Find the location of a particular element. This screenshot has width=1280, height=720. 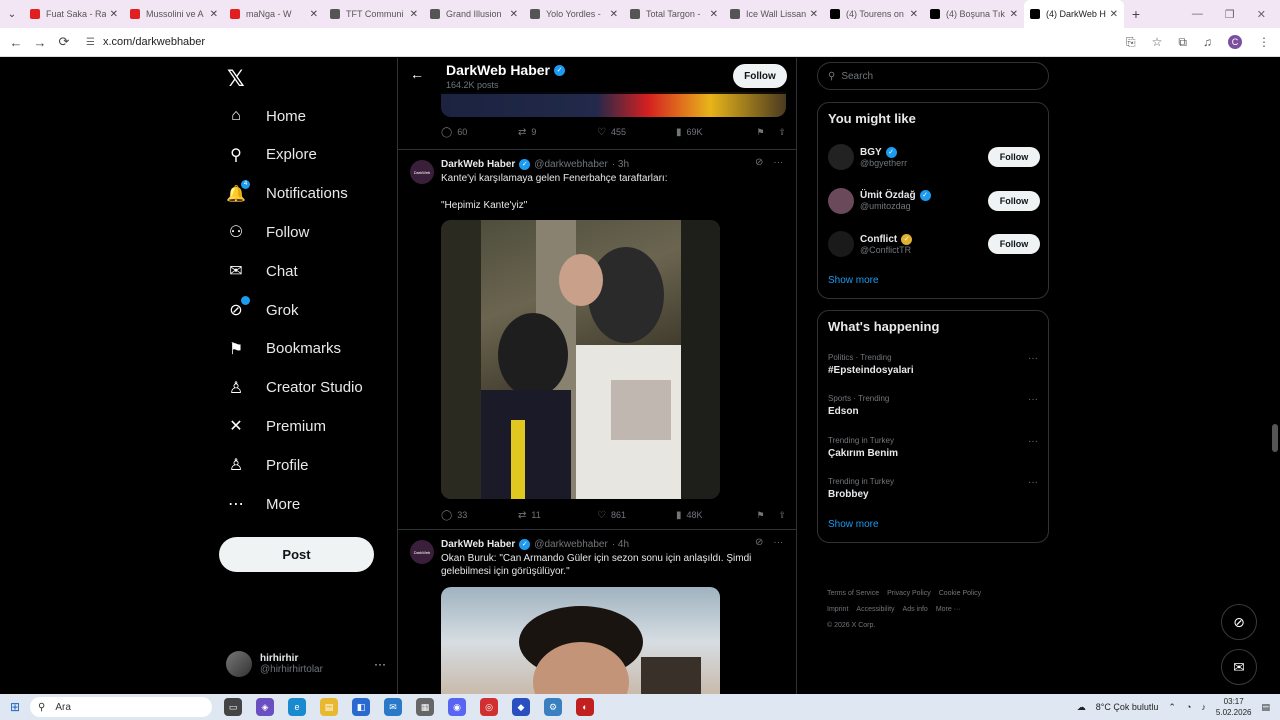

tweet-time: · 4h is located at coordinates (620, 544).